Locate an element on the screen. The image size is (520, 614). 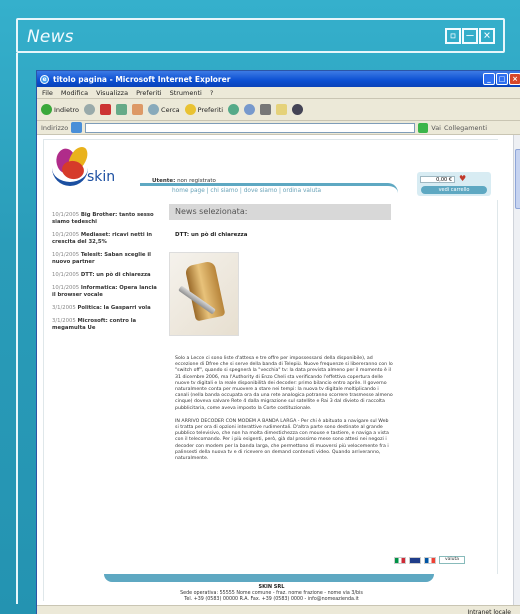
star-icon is located at coordinates (190, 109).